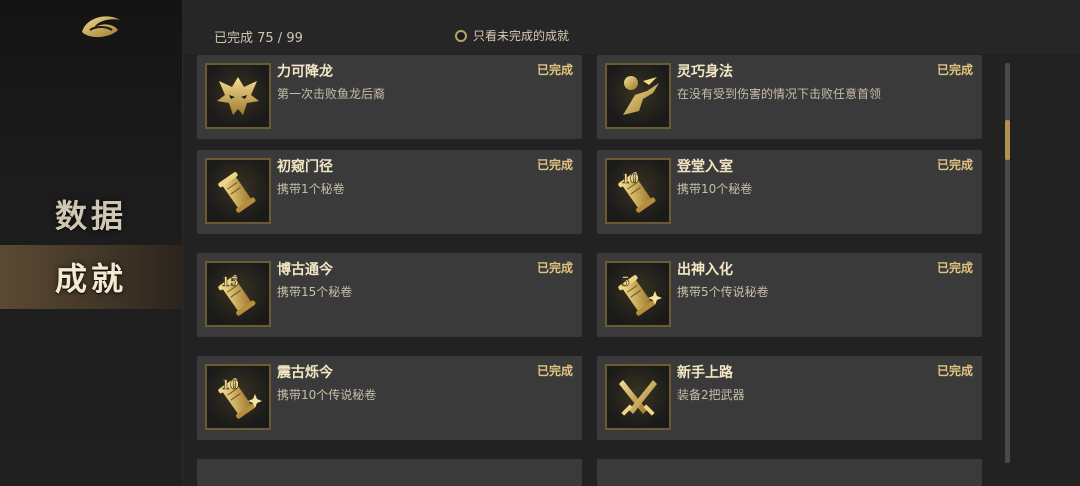 Image resolution: width=1080 pixels, height=486 pixels. Describe the element at coordinates (305, 270) in the screenshot. I see `achievement-title: 博古通今` at that location.